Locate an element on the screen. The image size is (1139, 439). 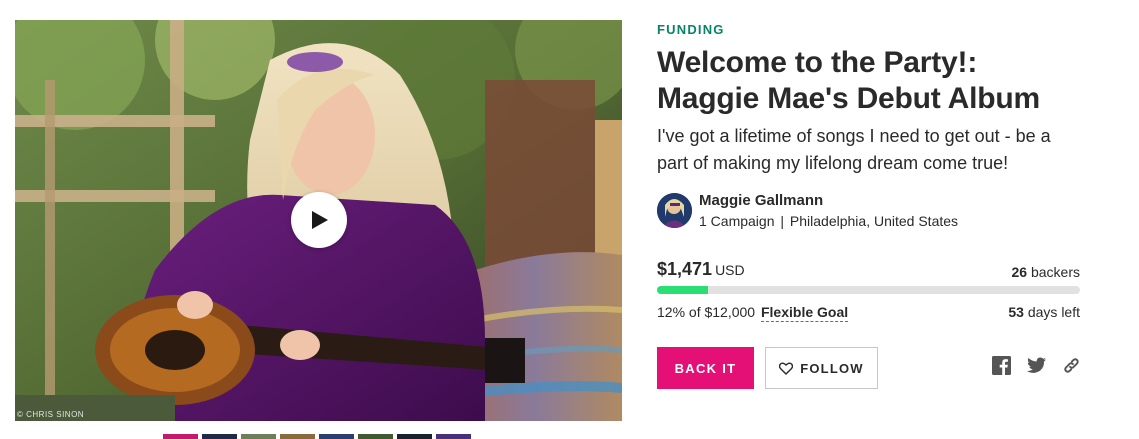
days-label: days left is located at coordinates (1053, 312).